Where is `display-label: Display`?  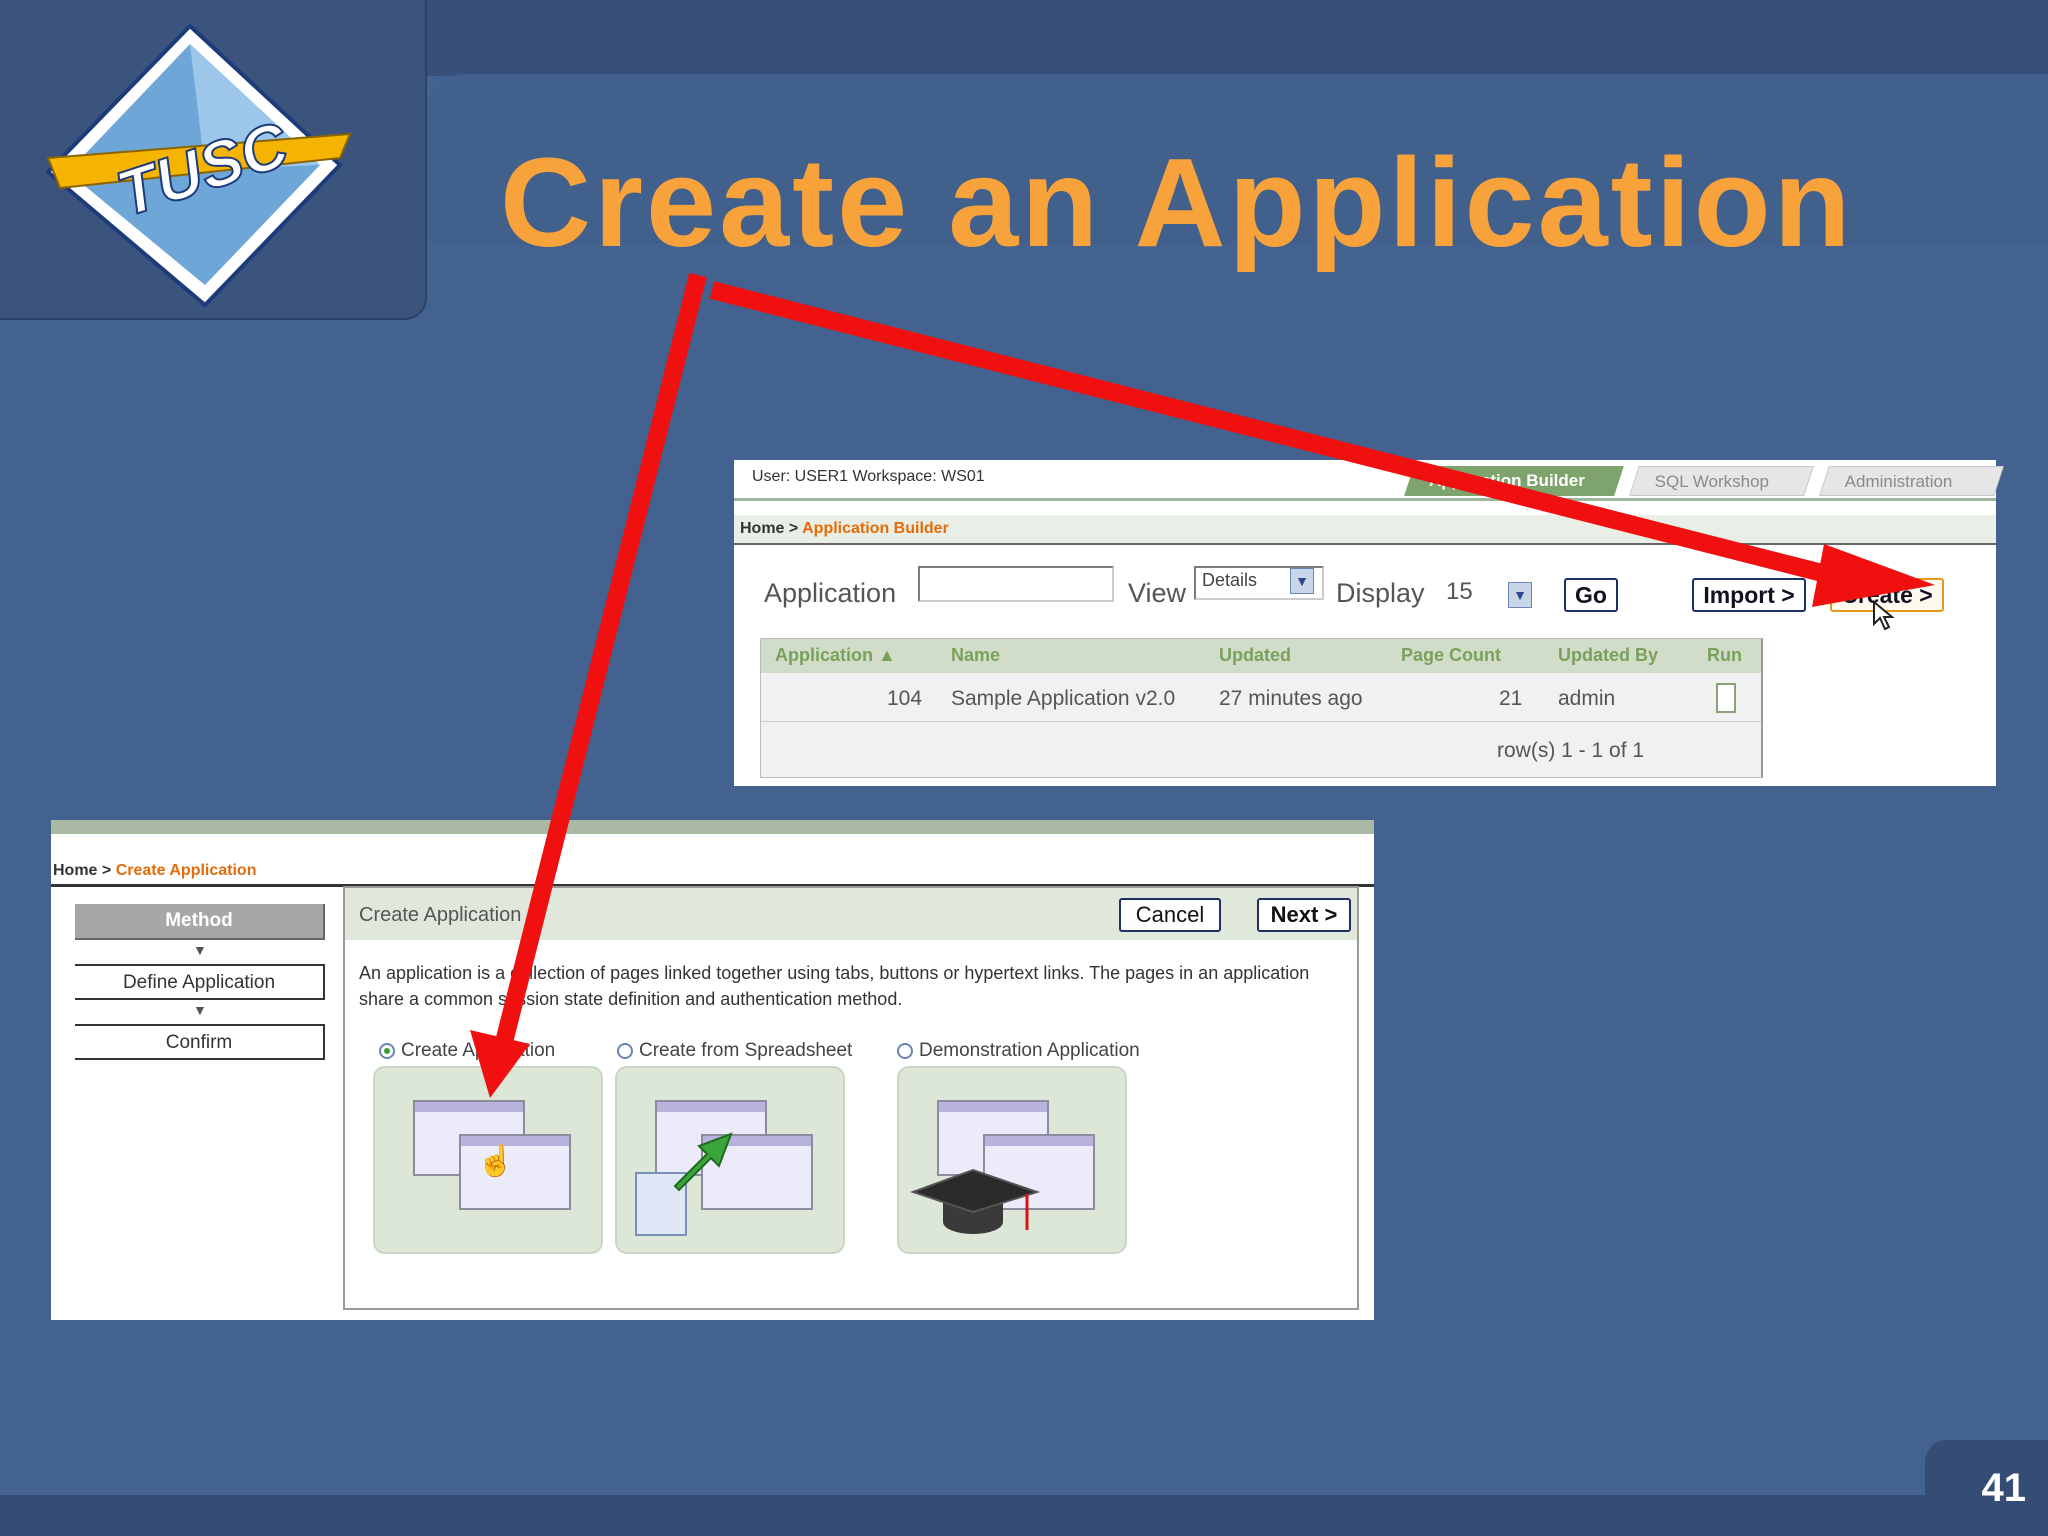 display-label: Display is located at coordinates (1380, 593).